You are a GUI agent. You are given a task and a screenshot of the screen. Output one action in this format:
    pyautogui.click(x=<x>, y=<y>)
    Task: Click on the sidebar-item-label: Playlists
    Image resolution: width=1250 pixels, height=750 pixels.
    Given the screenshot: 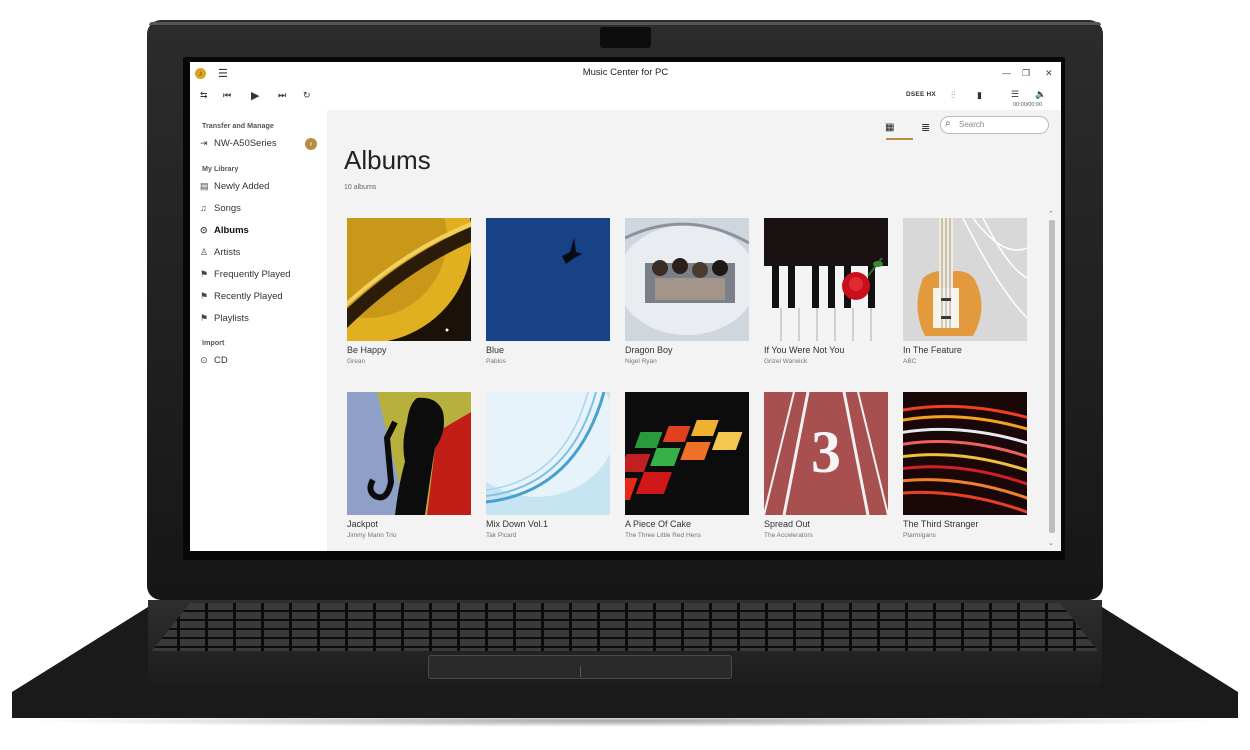 What is the action you would take?
    pyautogui.click(x=231, y=318)
    